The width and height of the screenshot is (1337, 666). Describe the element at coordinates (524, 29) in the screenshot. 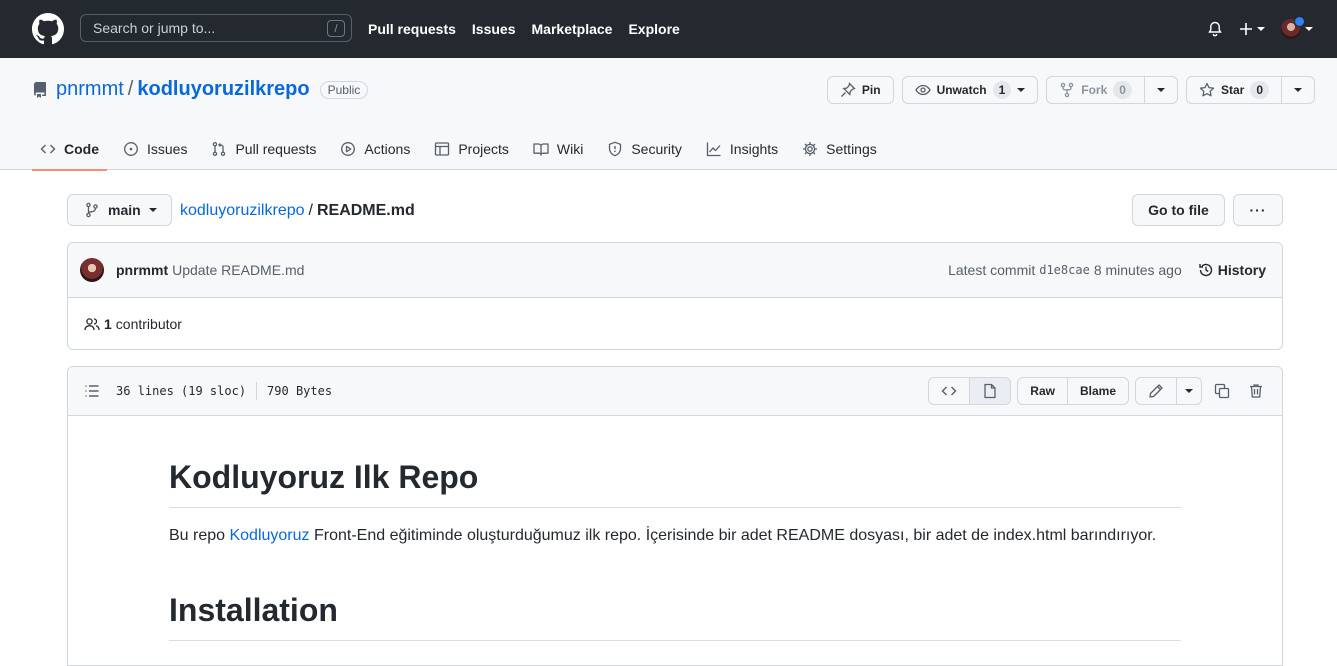

I see `global-nav: Pull requests Issues Marketplace Explore` at that location.